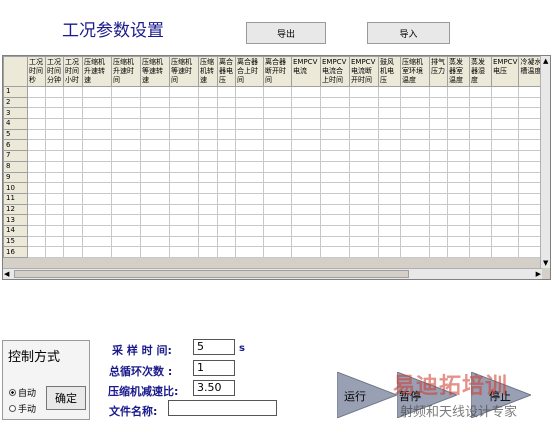  Describe the element at coordinates (480, 71) in the screenshot. I see `column-header: 蒸发器湿度` at that location.